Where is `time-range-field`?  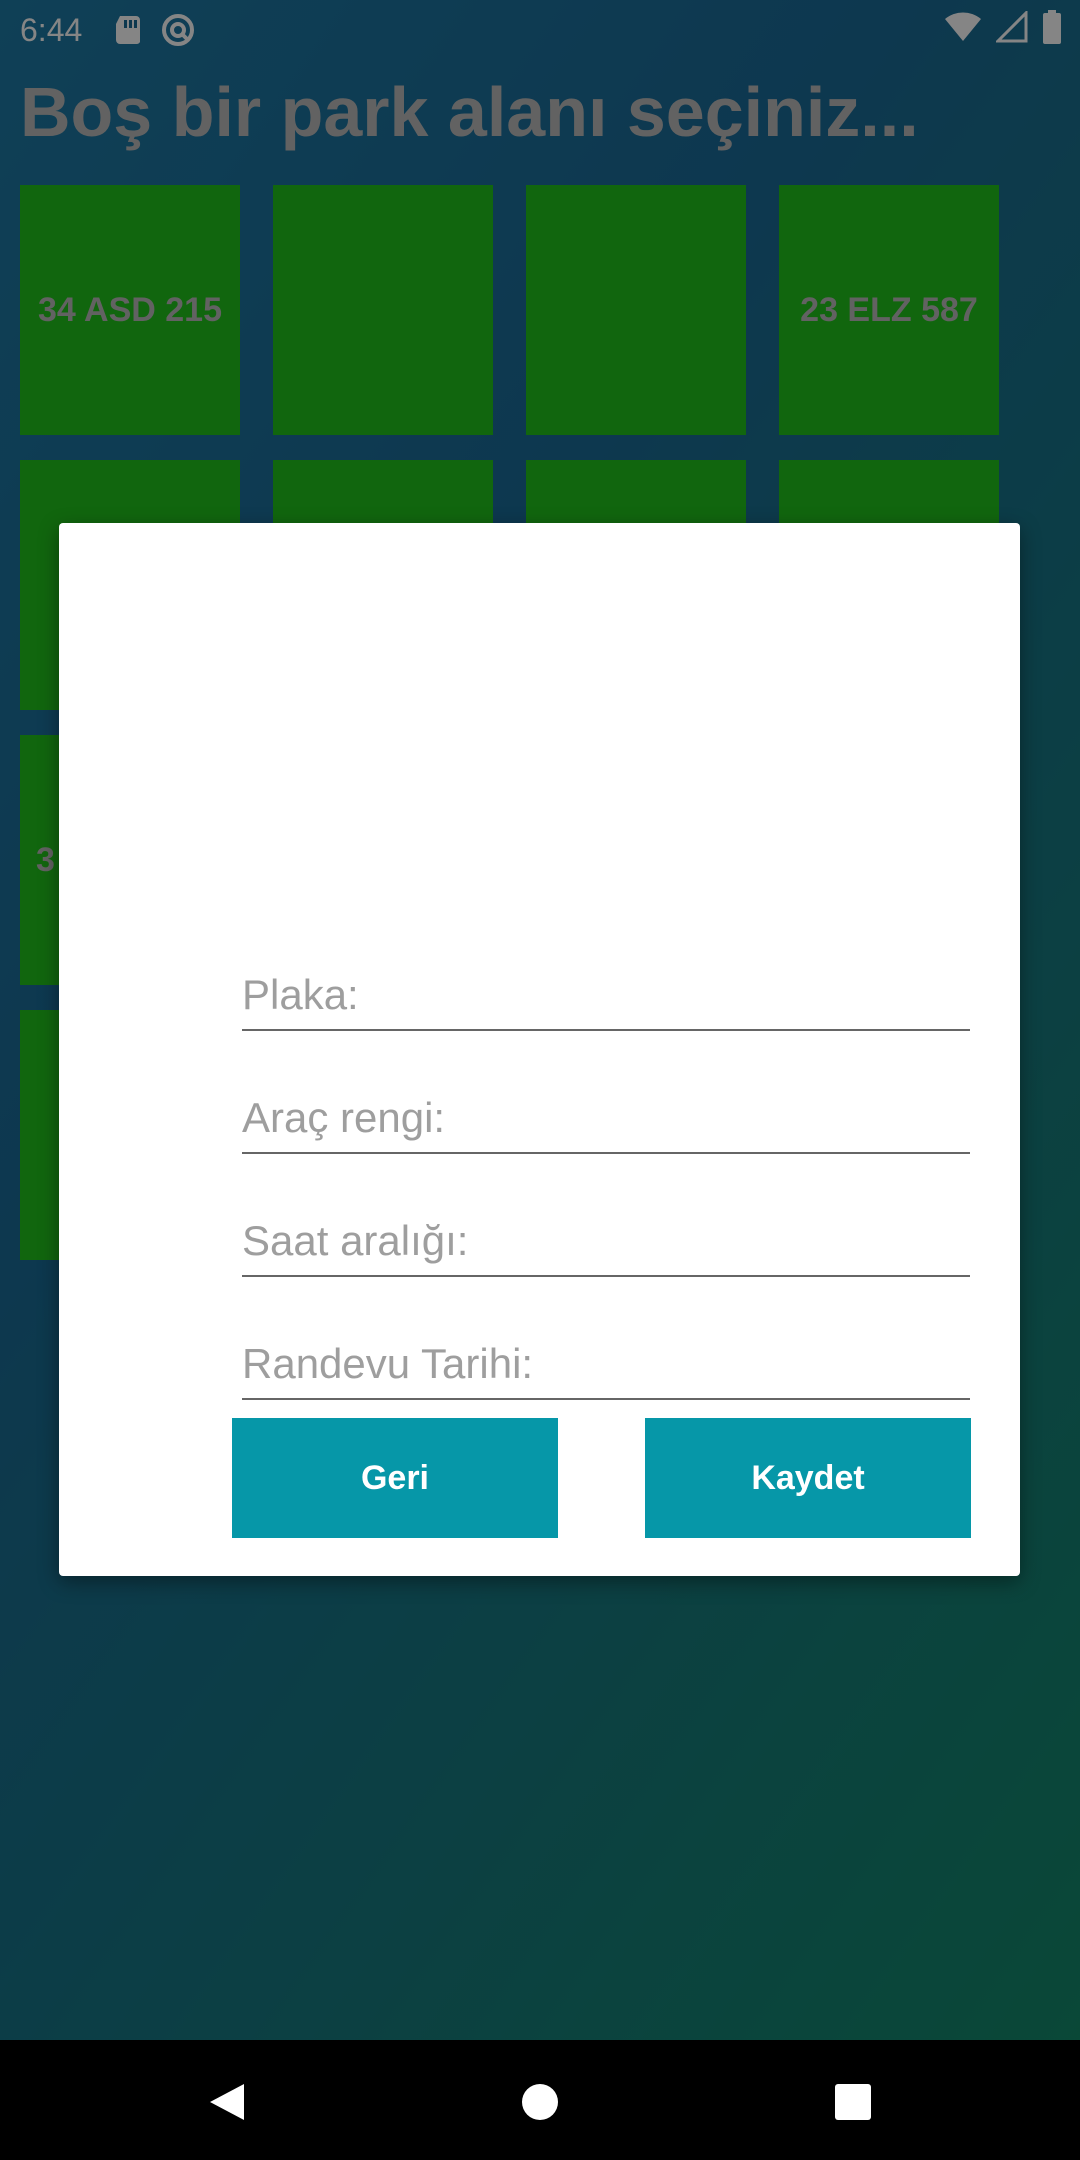
time-range-field is located at coordinates (606, 1246).